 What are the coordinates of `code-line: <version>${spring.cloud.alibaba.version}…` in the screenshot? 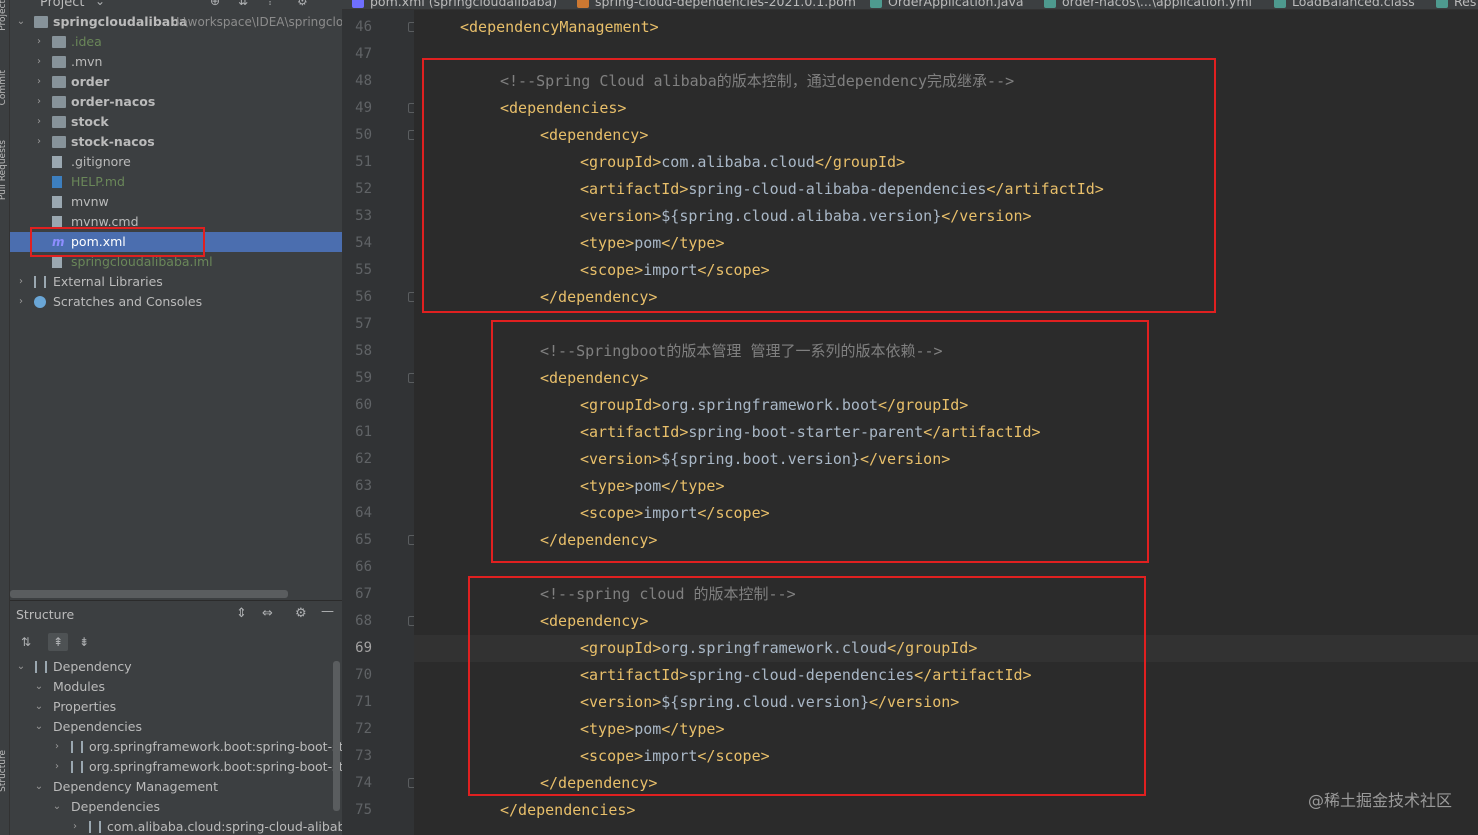 It's located at (946, 216).